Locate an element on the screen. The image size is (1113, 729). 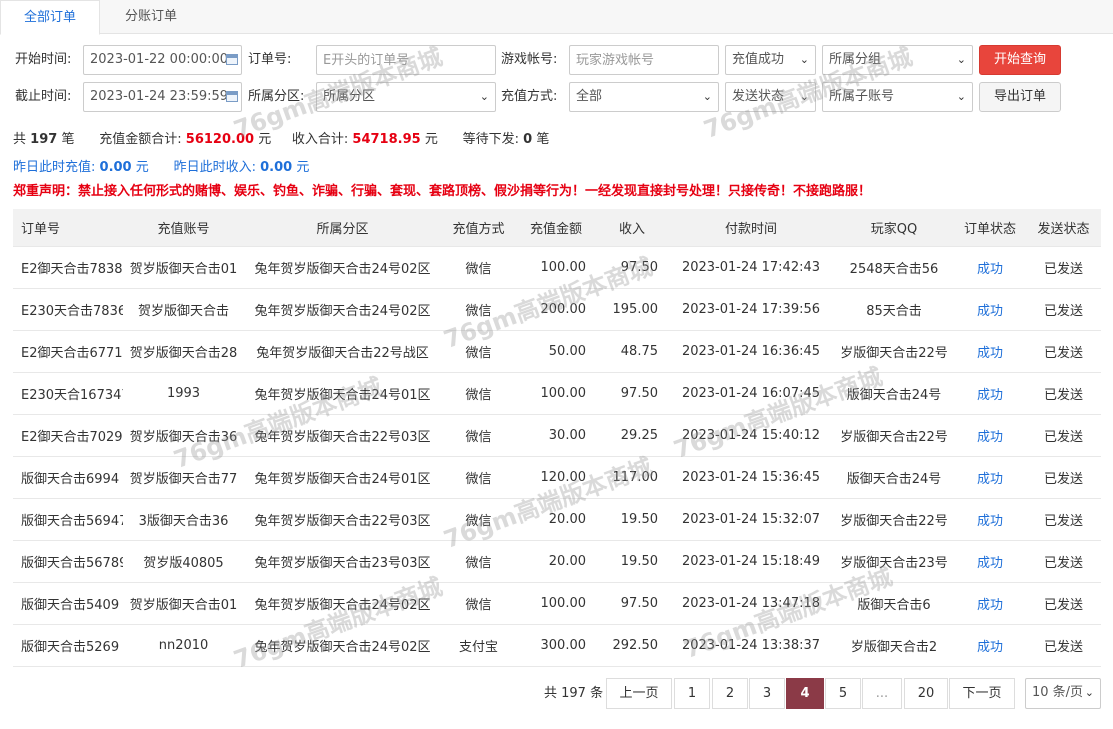
prev-page-button: 上一页 is located at coordinates (639, 693).